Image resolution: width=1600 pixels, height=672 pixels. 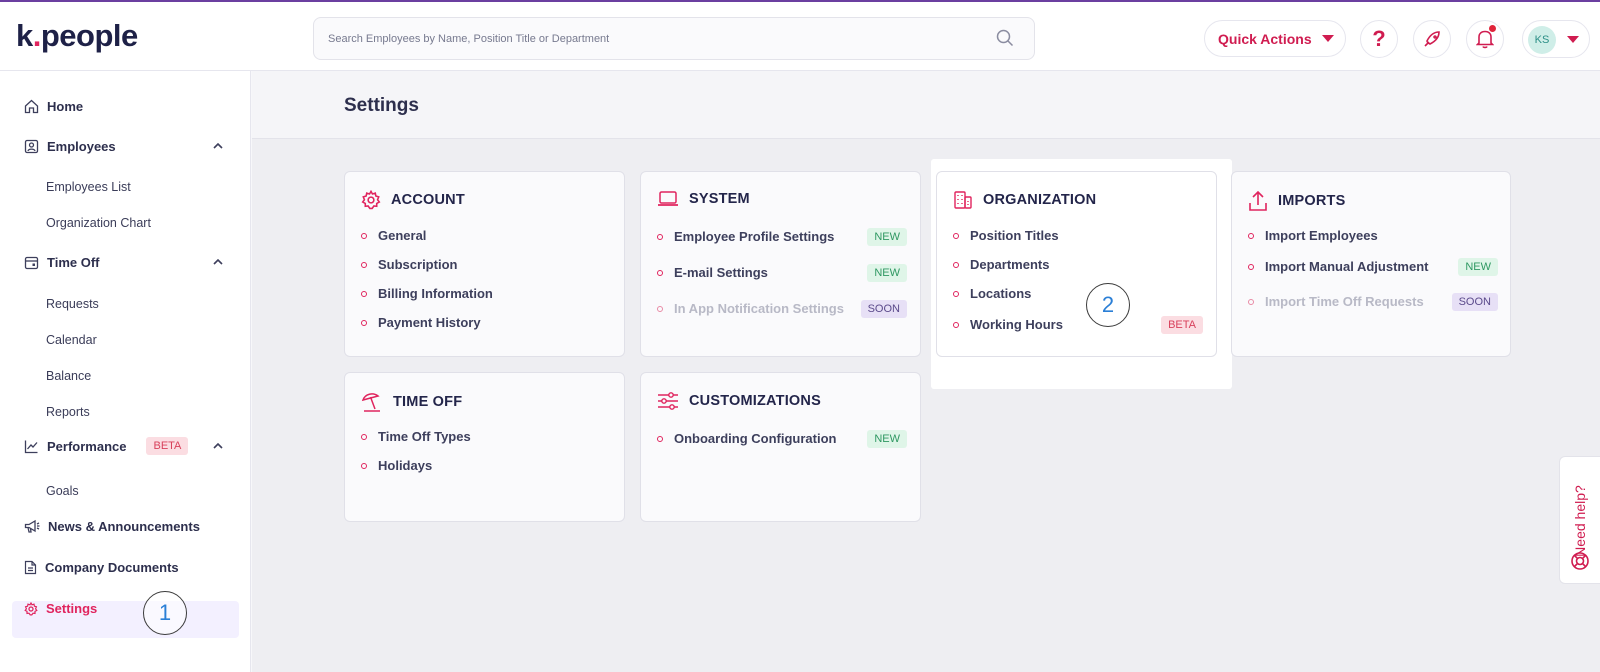 What do you see at coordinates (31, 146) in the screenshot?
I see `id-card-icon` at bounding box center [31, 146].